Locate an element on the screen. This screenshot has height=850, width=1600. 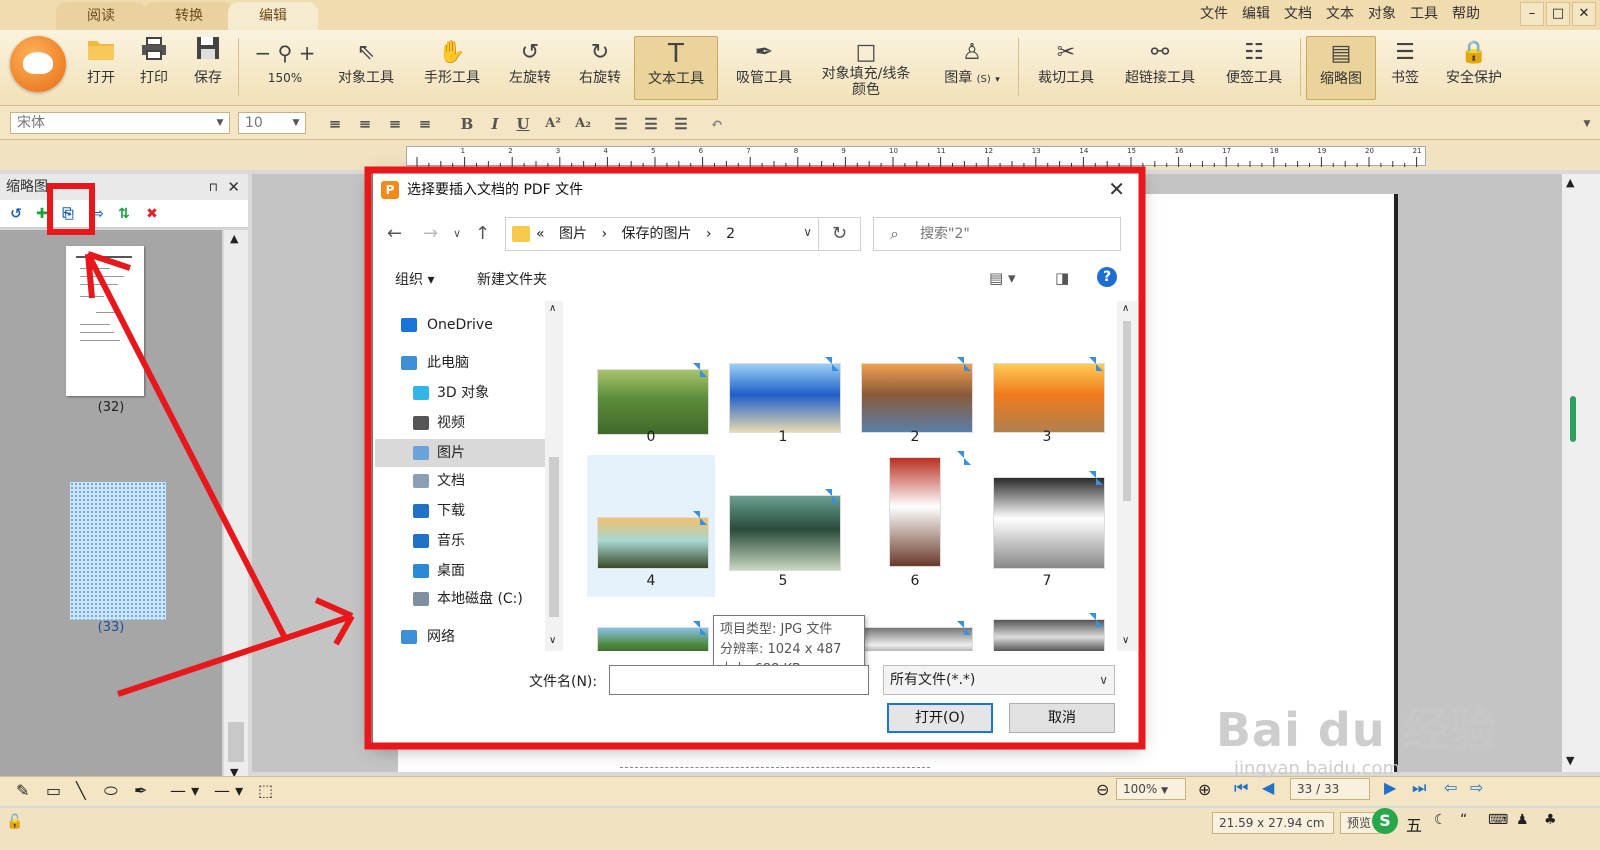
line-spacing-icon: ☰ is located at coordinates (621, 124).